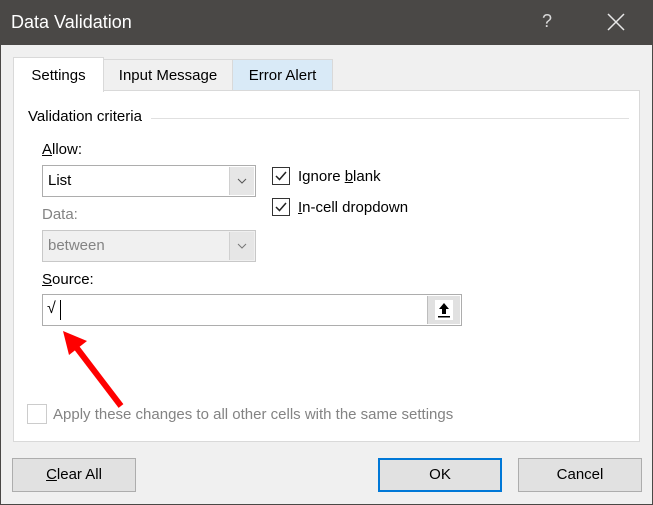  I want to click on group-divider, so click(390, 118).